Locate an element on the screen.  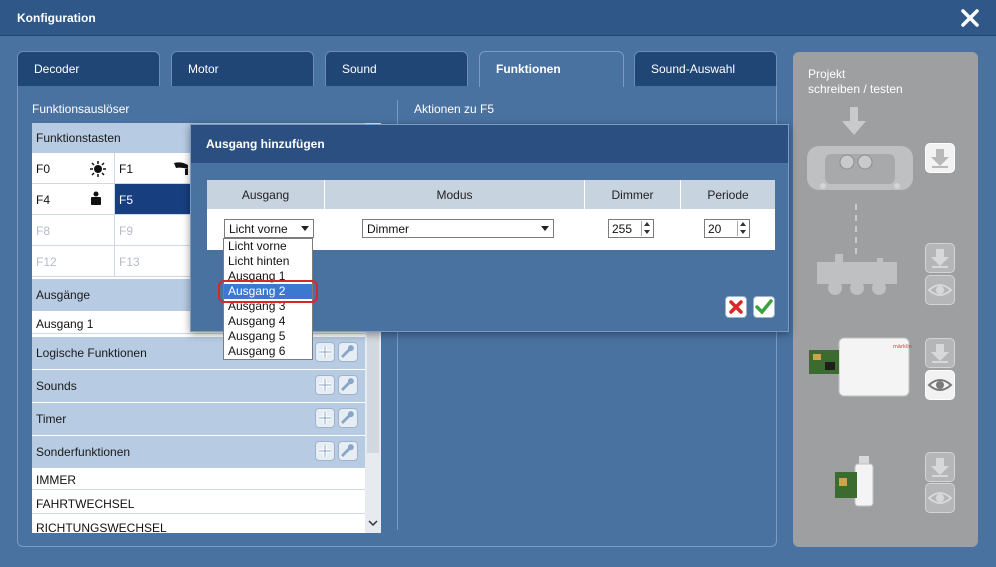
dropdown-option: Ausgang 6 is located at coordinates (268, 351).